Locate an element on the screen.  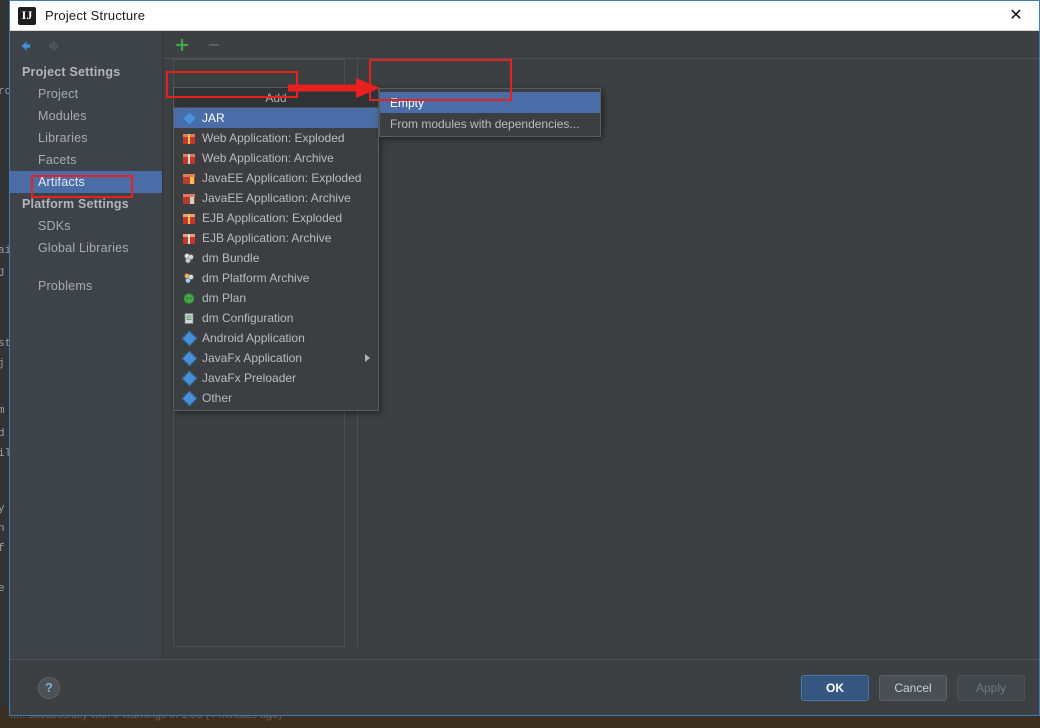
menu-item-javafx-preloader: JavaFx Preloader is located at coordinates (276, 378).